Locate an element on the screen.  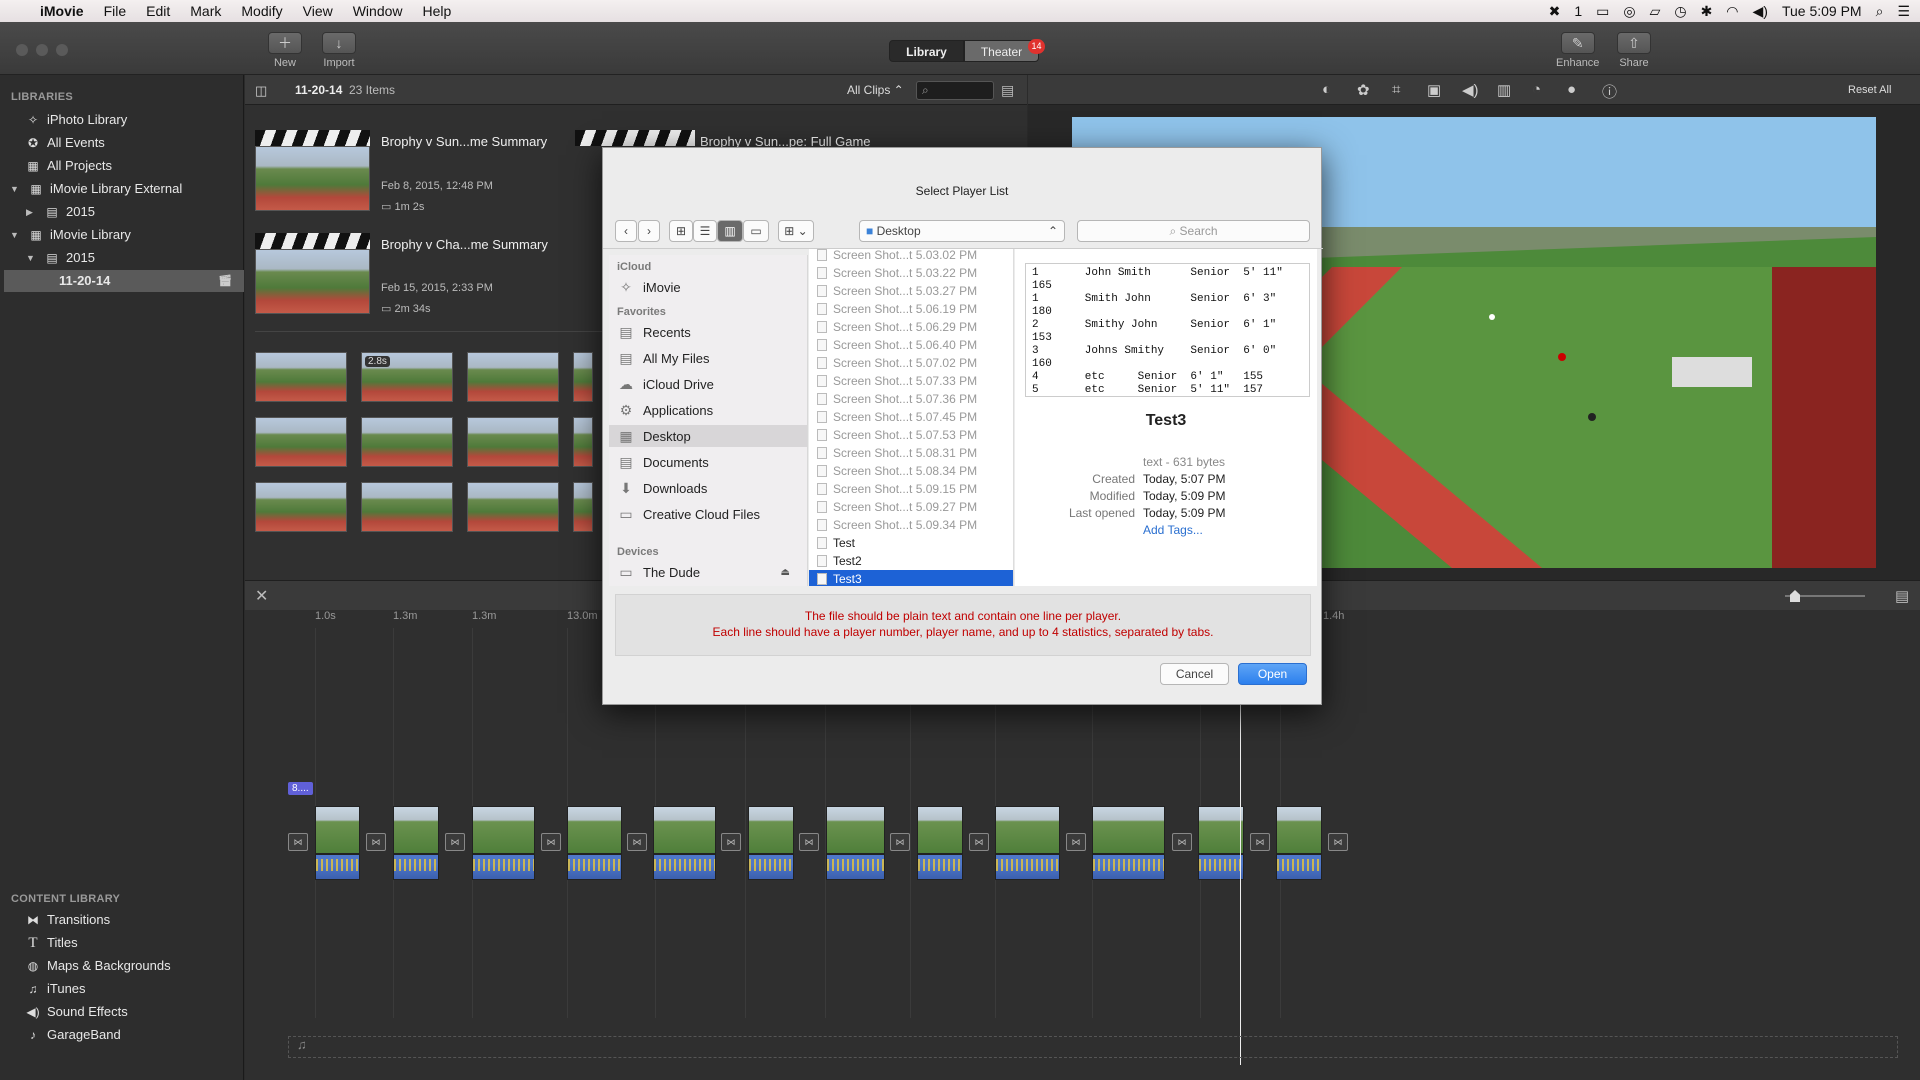
file-row: Test is located at coordinates (911, 543).